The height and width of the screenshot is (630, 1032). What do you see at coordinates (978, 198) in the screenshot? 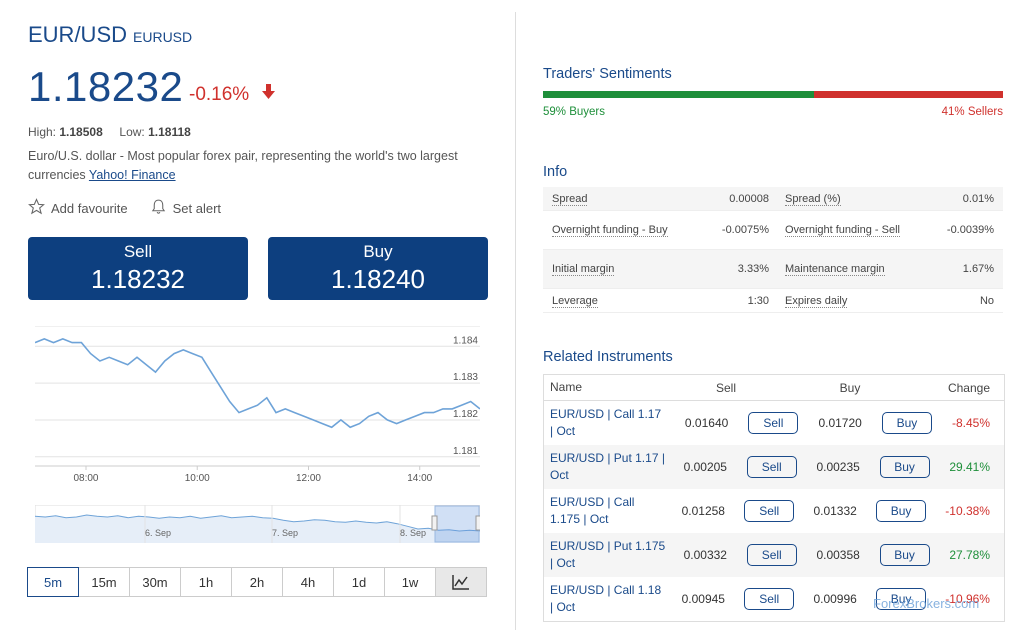
I see `info-value: 0.01%` at bounding box center [978, 198].